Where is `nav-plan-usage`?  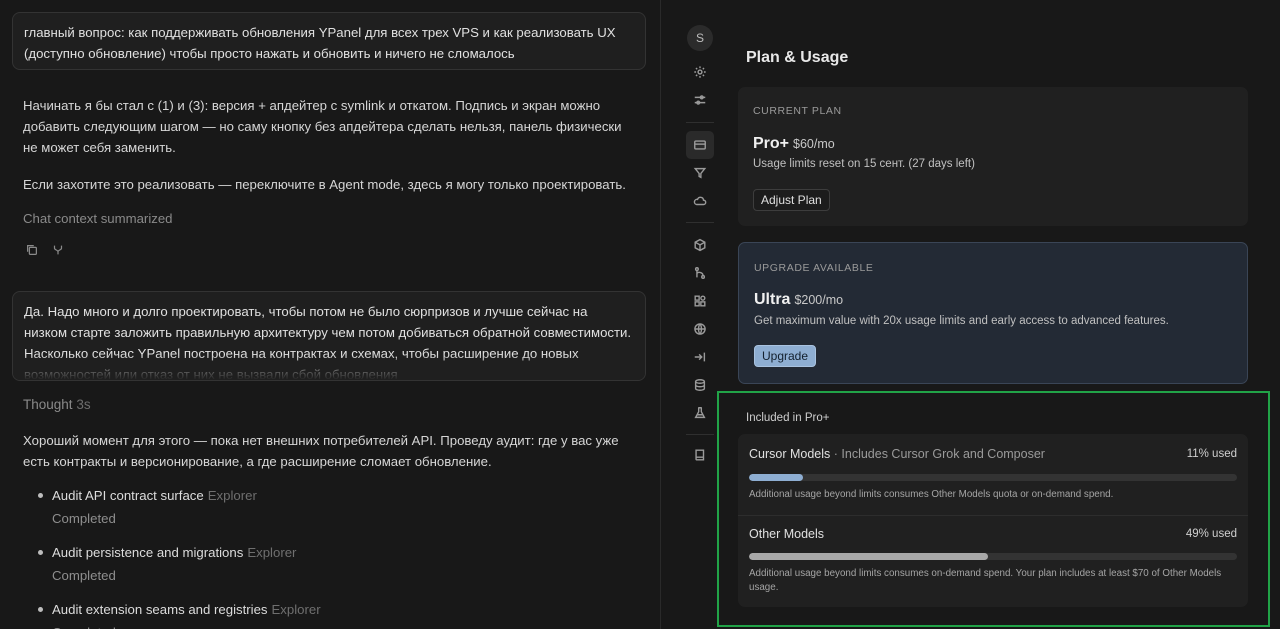 nav-plan-usage is located at coordinates (700, 145).